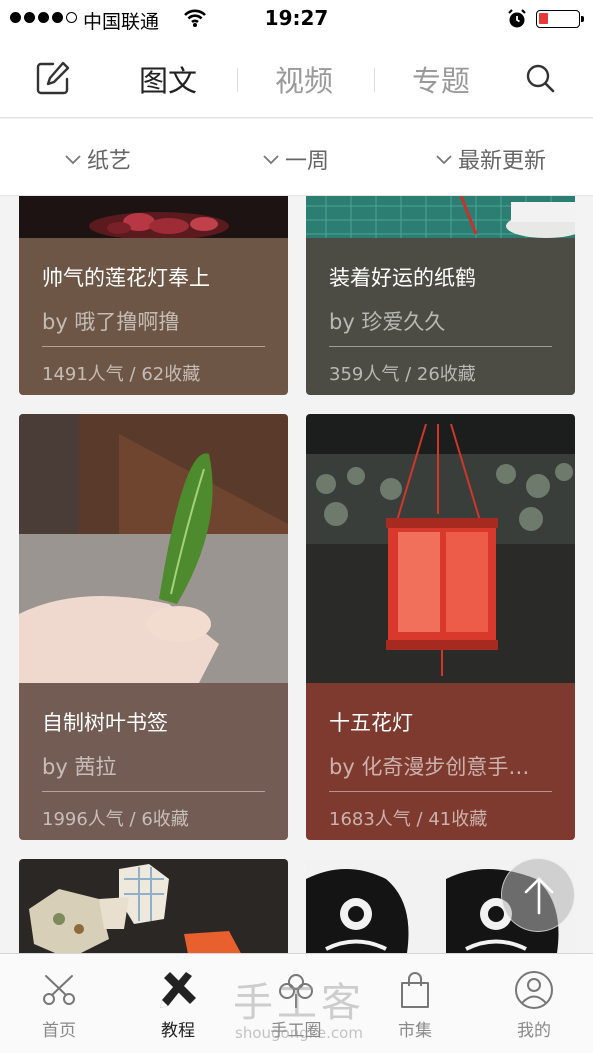 This screenshot has width=593, height=1053. I want to click on edit-icon, so click(53, 78).